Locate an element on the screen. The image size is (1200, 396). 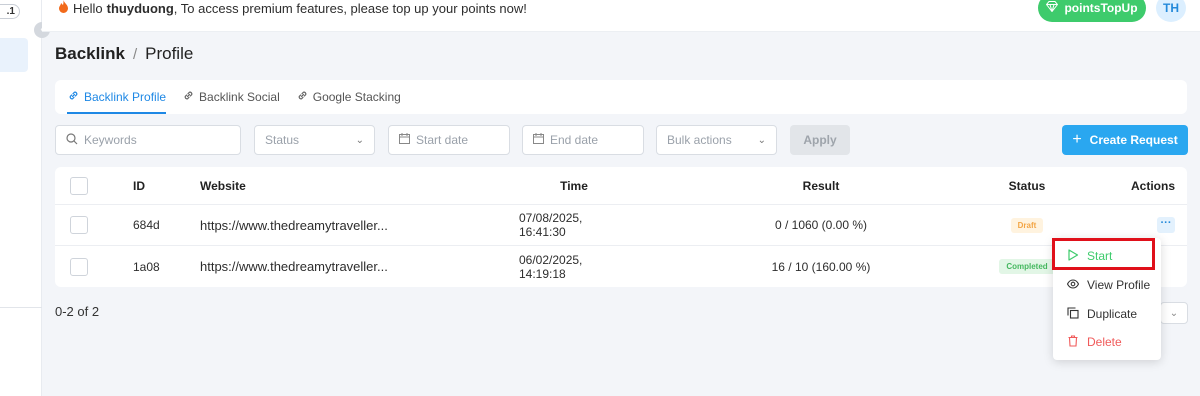
header-id: ID is located at coordinates (139, 185).